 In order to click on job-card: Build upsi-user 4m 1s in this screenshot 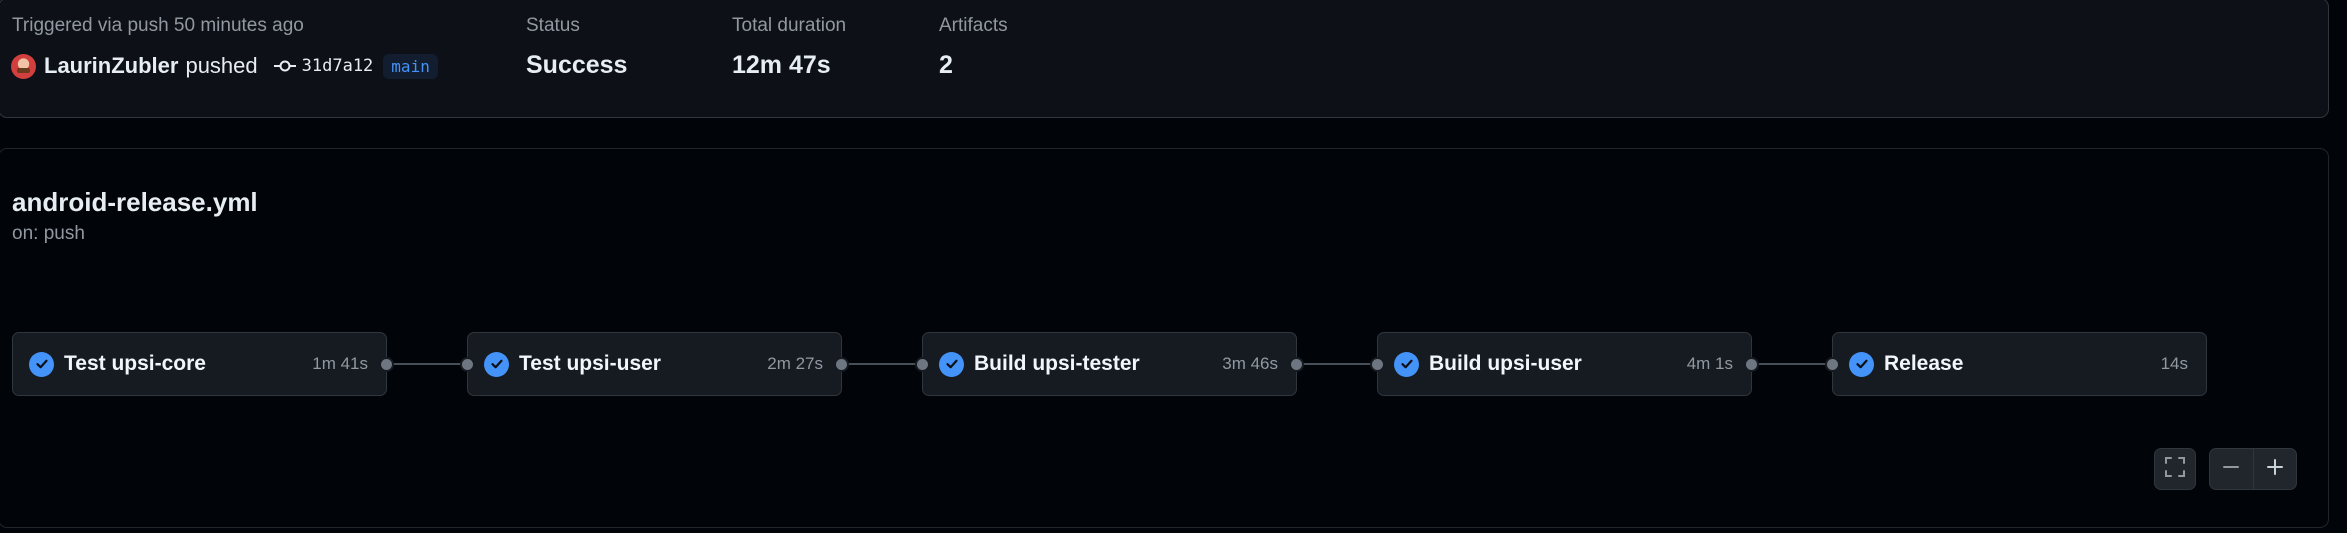, I will do `click(1564, 364)`.